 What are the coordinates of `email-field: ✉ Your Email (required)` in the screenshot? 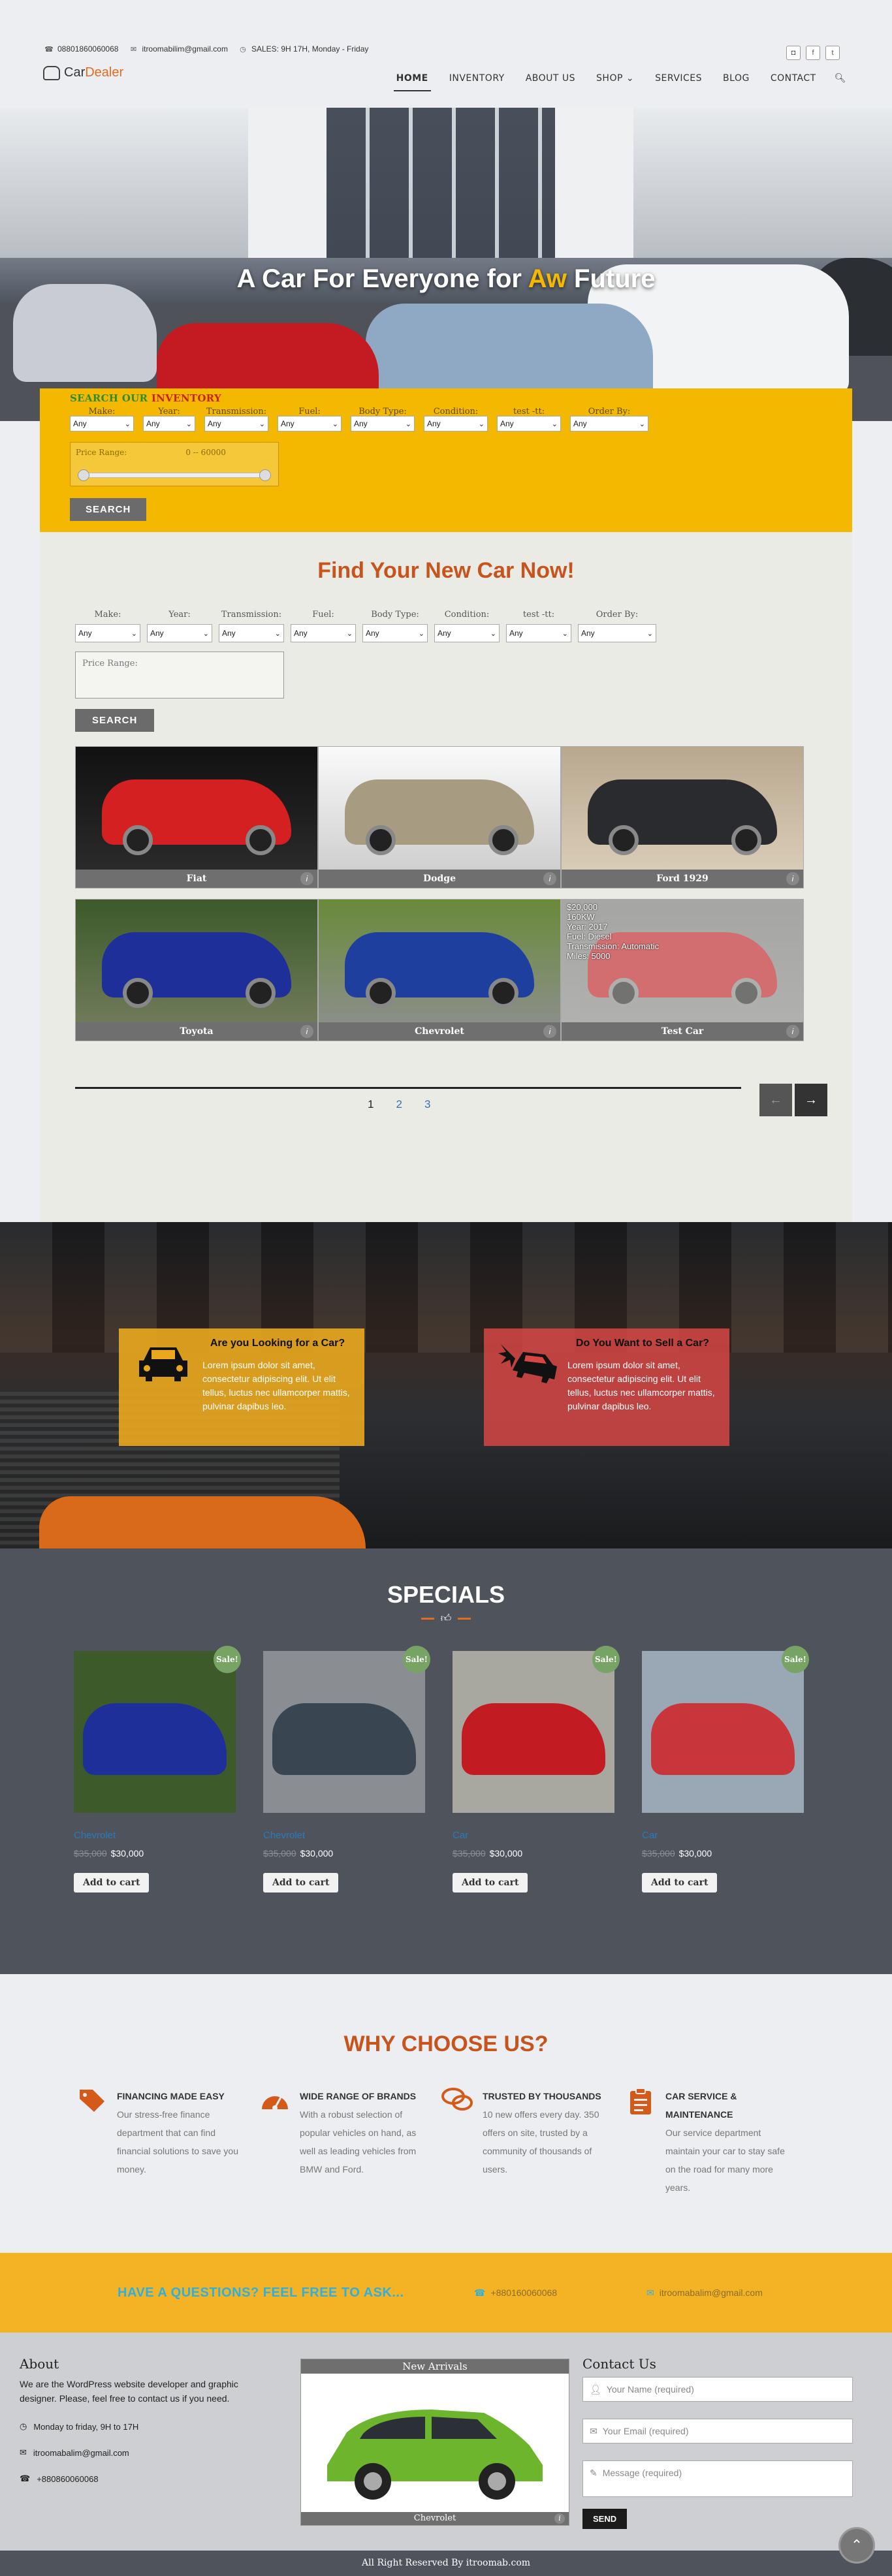 It's located at (717, 2431).